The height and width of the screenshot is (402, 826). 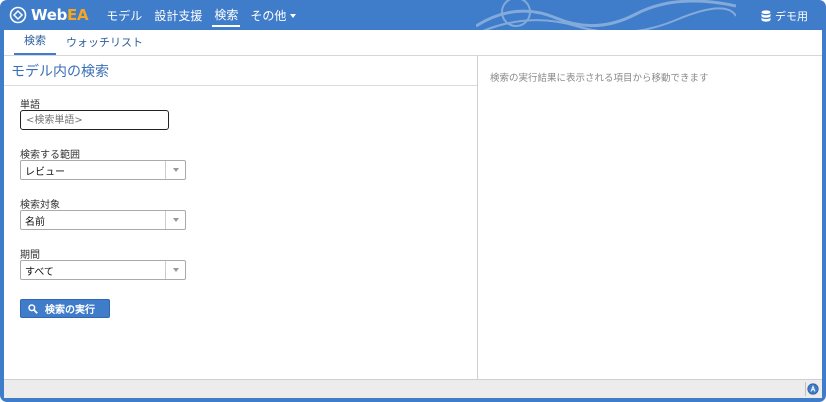 I want to click on target-select: 名前, so click(x=103, y=220).